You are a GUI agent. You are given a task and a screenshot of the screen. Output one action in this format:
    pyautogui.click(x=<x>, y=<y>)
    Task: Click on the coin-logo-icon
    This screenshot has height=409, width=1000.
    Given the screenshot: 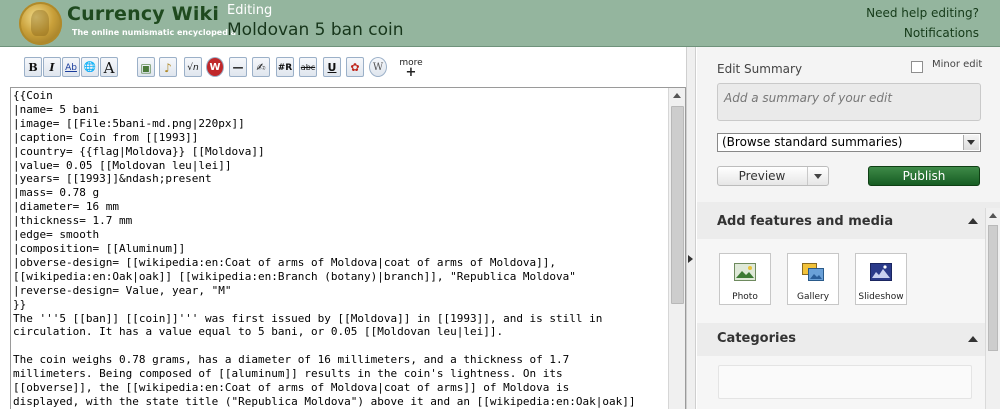 What is the action you would take?
    pyautogui.click(x=40, y=23)
    